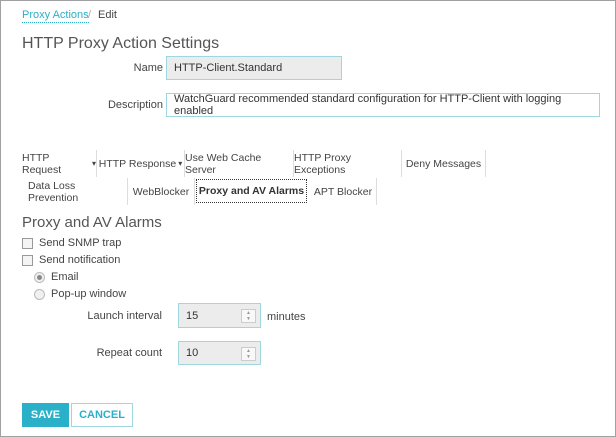 Image resolution: width=616 pixels, height=437 pixels. Describe the element at coordinates (121, 43) in the screenshot. I see `page-title: HTTP Proxy Action Settings` at that location.